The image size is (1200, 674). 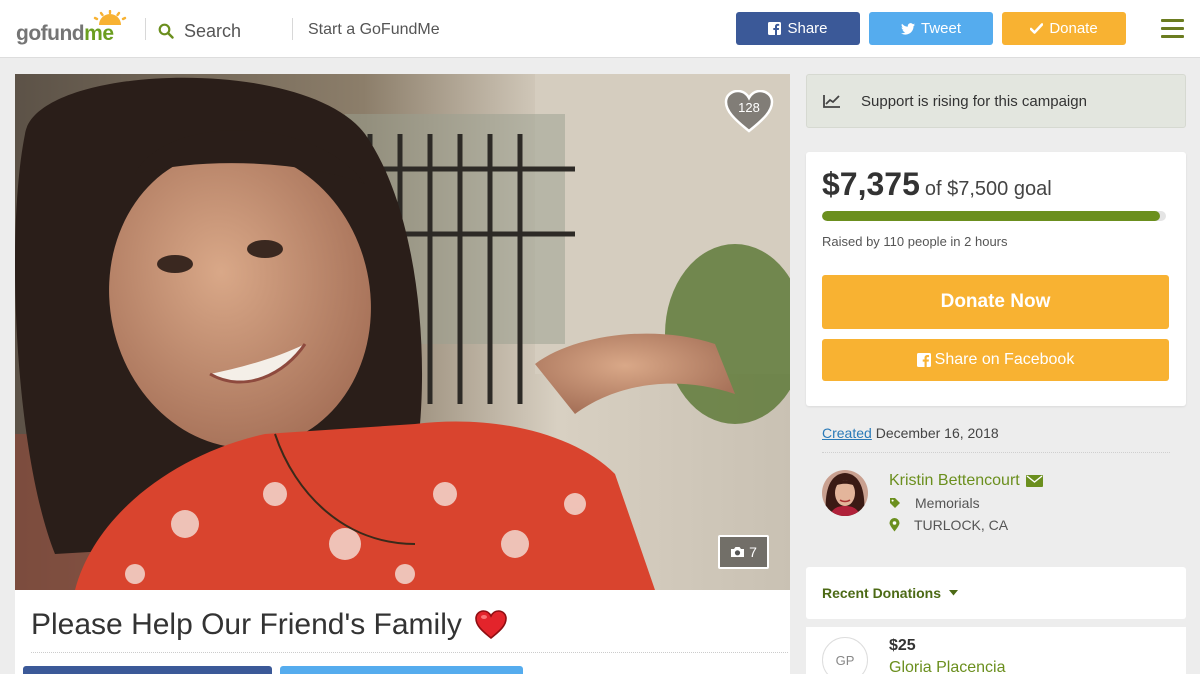 What do you see at coordinates (749, 107) in the screenshot?
I see `heart-count: 128` at bounding box center [749, 107].